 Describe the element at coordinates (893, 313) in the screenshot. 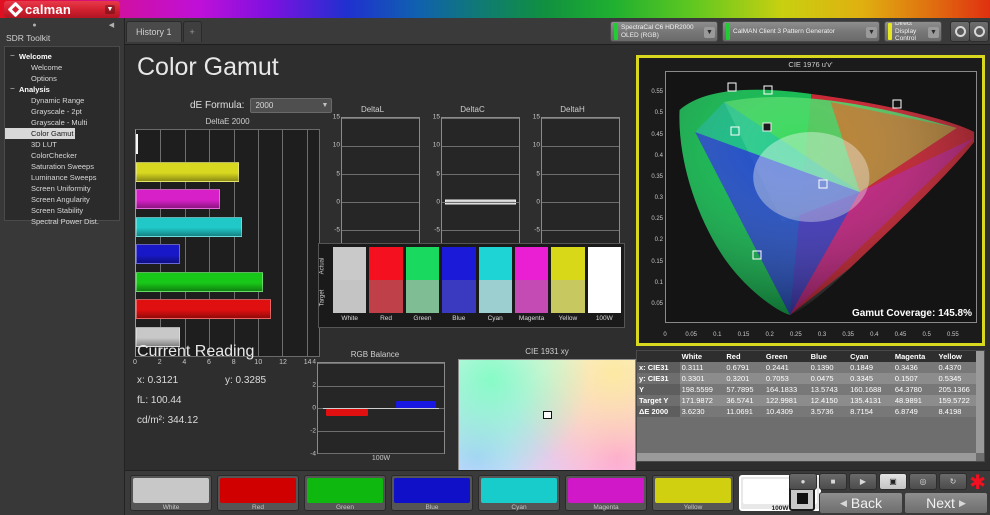

I see `gamut-coverage-label: Gamut Coverage:` at that location.